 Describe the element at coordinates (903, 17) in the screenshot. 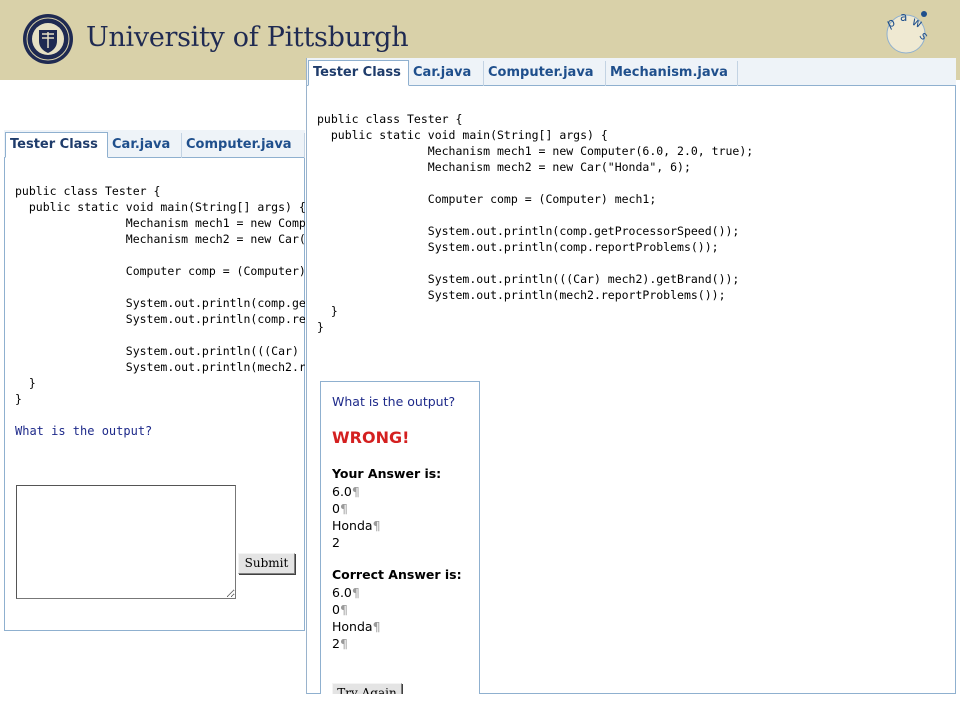

I see `svg-text: a` at that location.